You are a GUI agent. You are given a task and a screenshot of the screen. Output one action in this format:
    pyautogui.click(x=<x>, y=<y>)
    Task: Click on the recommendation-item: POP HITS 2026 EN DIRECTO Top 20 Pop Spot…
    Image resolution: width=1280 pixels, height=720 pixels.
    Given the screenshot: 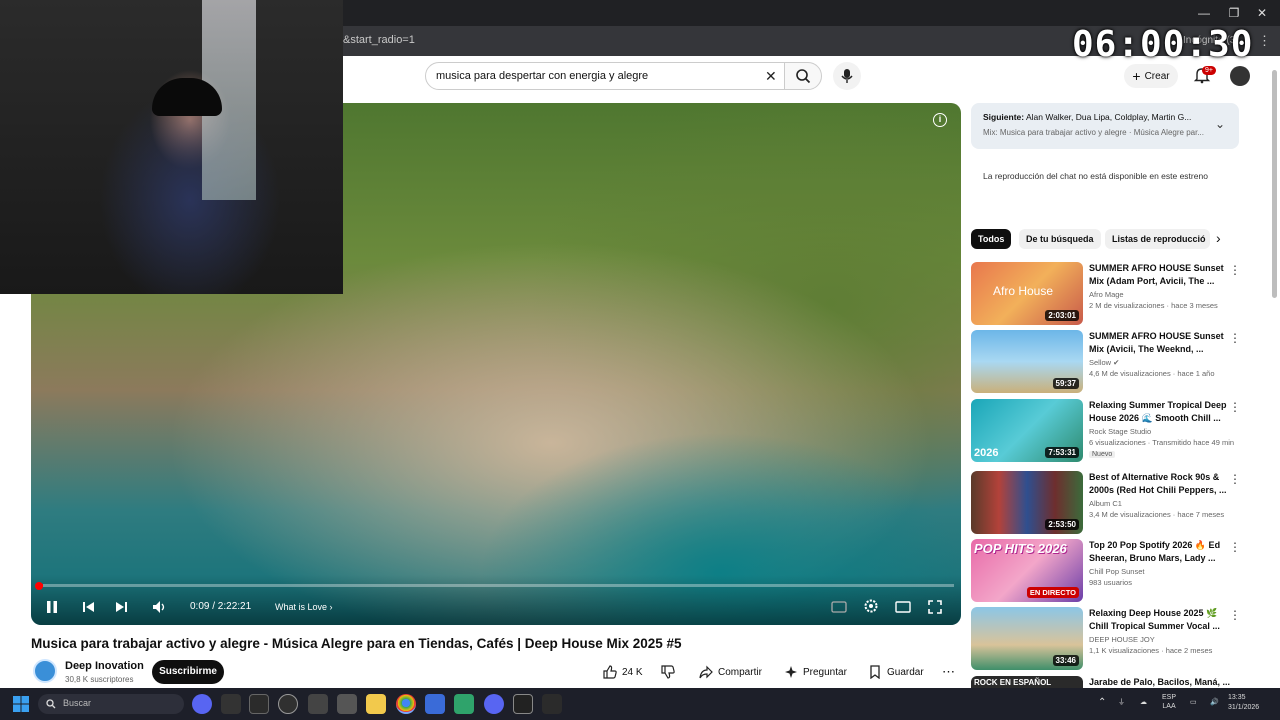 What is the action you would take?
    pyautogui.click(x=1108, y=571)
    